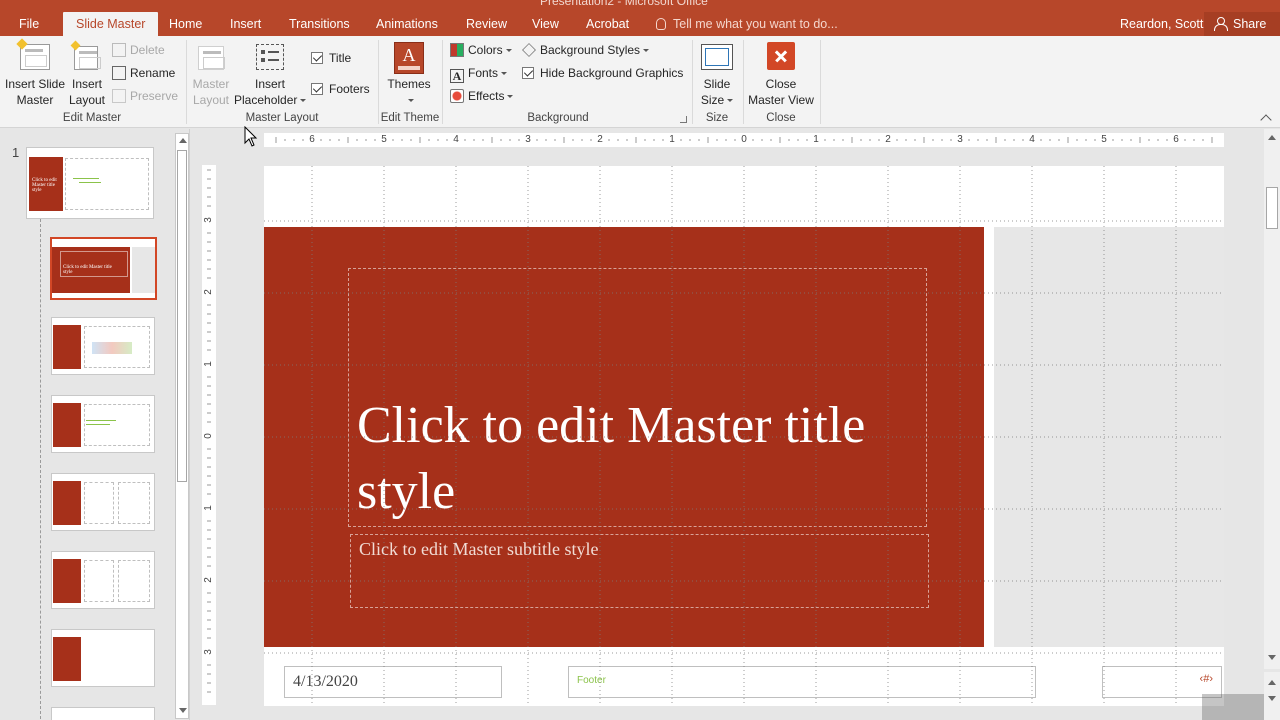 The image size is (1280, 720). What do you see at coordinates (478, 549) in the screenshot?
I see `slide-subtitle: Click to edit Master subtitle style` at bounding box center [478, 549].